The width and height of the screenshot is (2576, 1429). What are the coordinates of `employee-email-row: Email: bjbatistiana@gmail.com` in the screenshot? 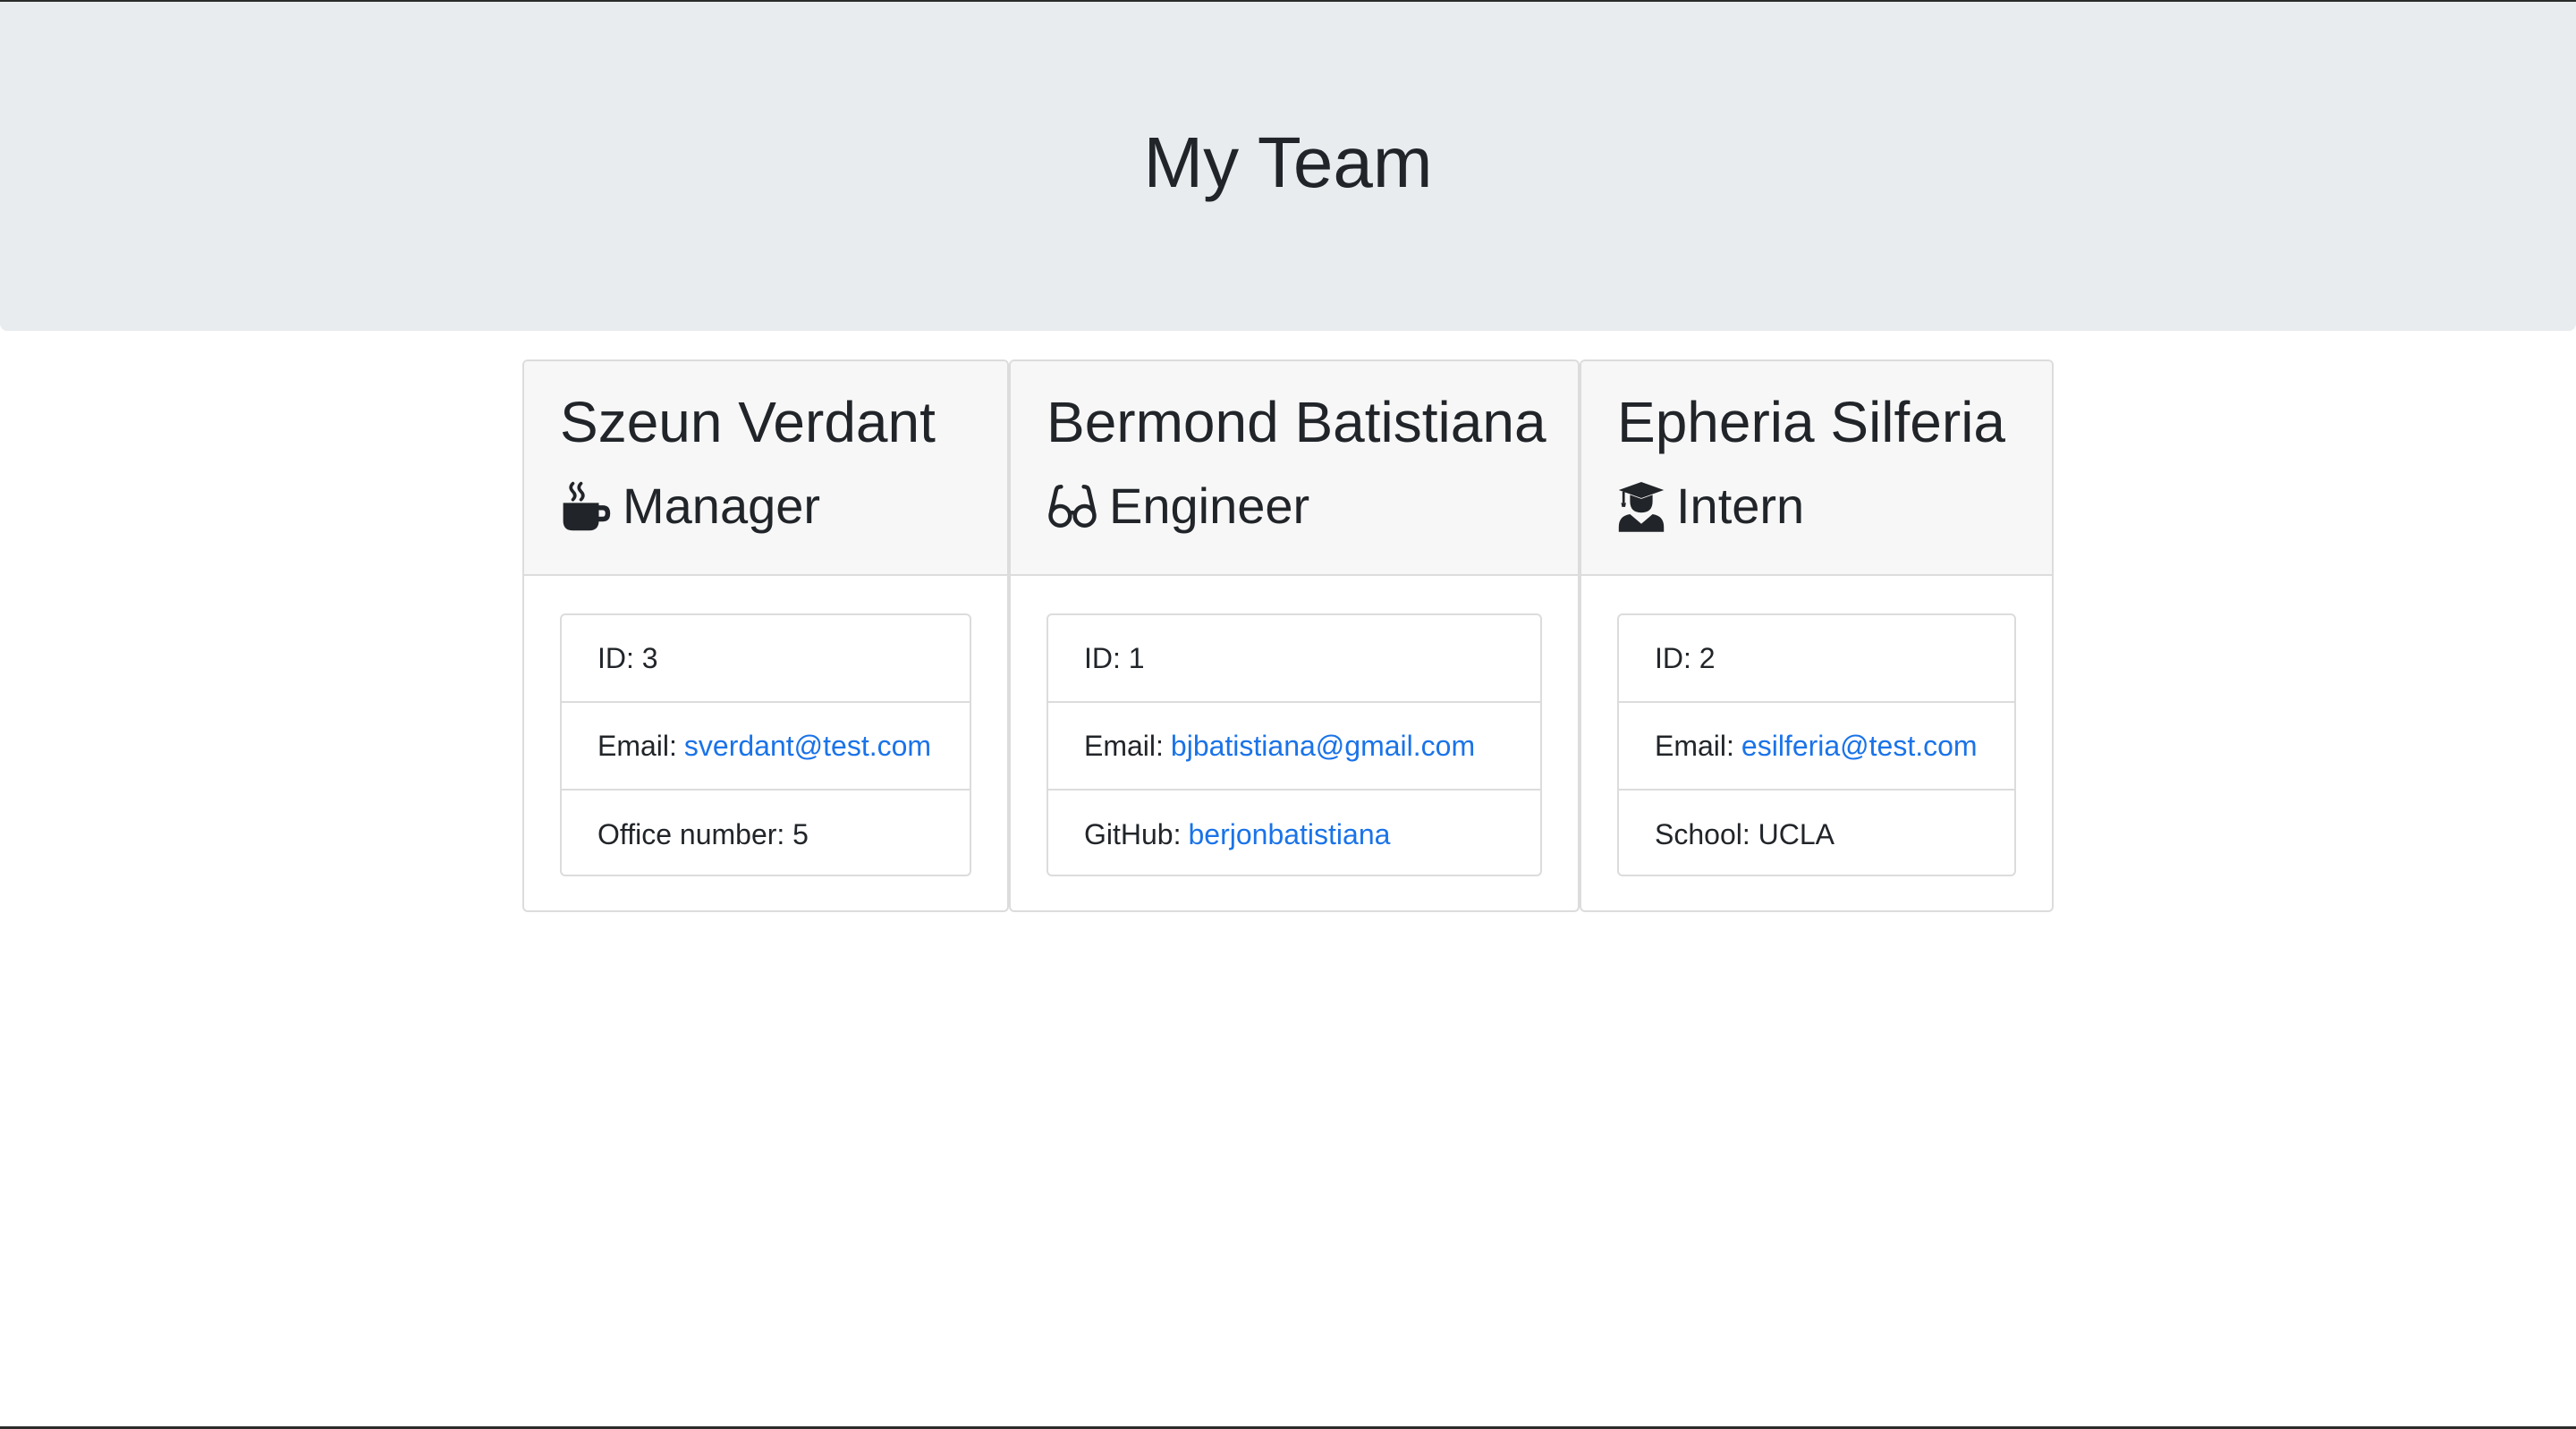 It's located at (1294, 747).